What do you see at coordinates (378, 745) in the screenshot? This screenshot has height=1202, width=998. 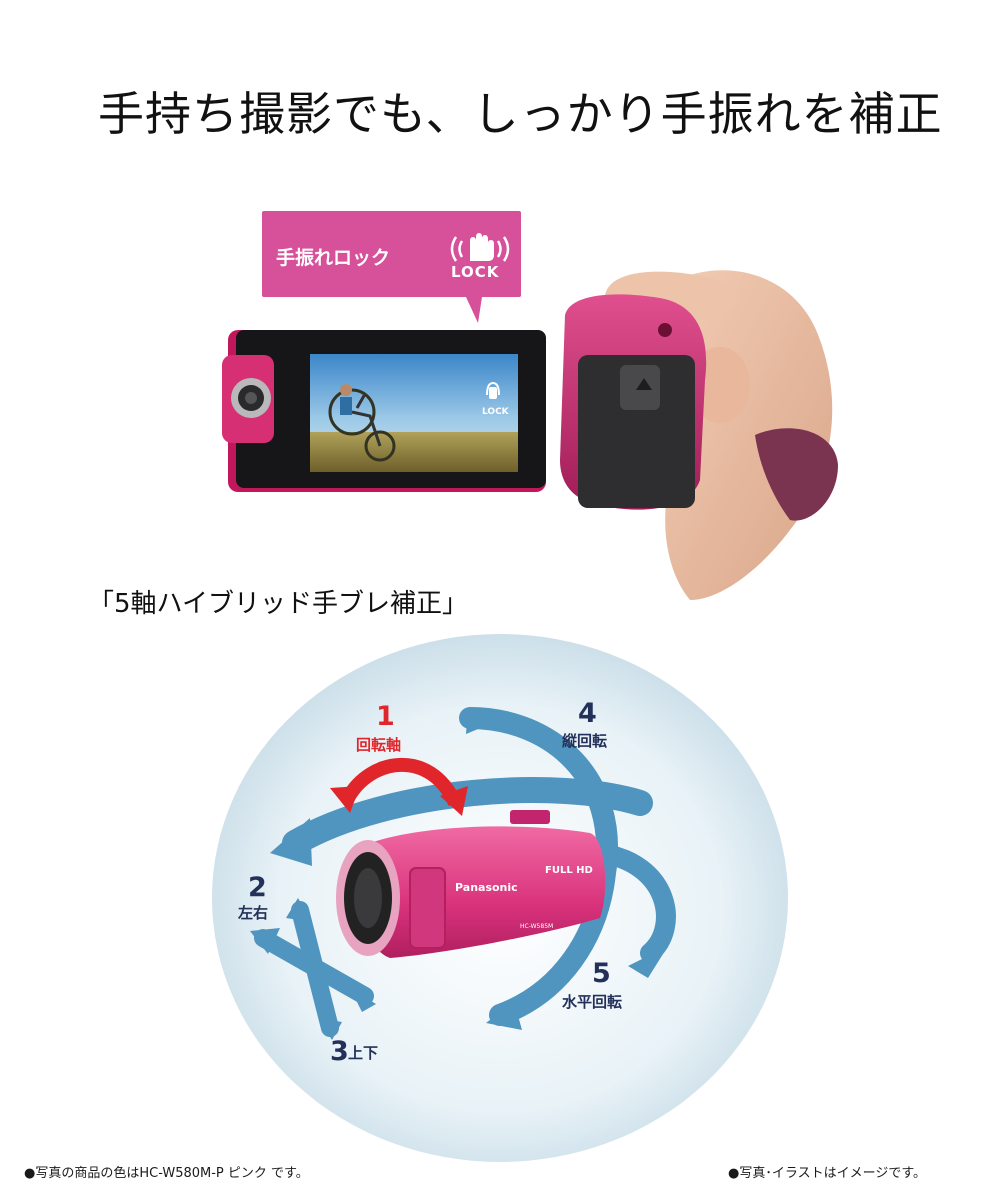 I see `axis-1-label: 回転軸` at bounding box center [378, 745].